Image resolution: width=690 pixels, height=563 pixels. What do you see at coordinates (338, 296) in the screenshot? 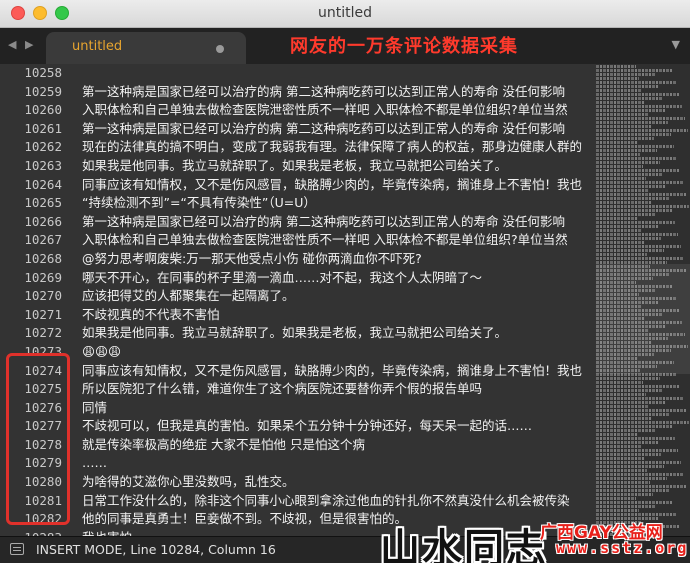
I see `code-line: 应该把得艾的人都聚集在一起隔离了。` at bounding box center [338, 296].